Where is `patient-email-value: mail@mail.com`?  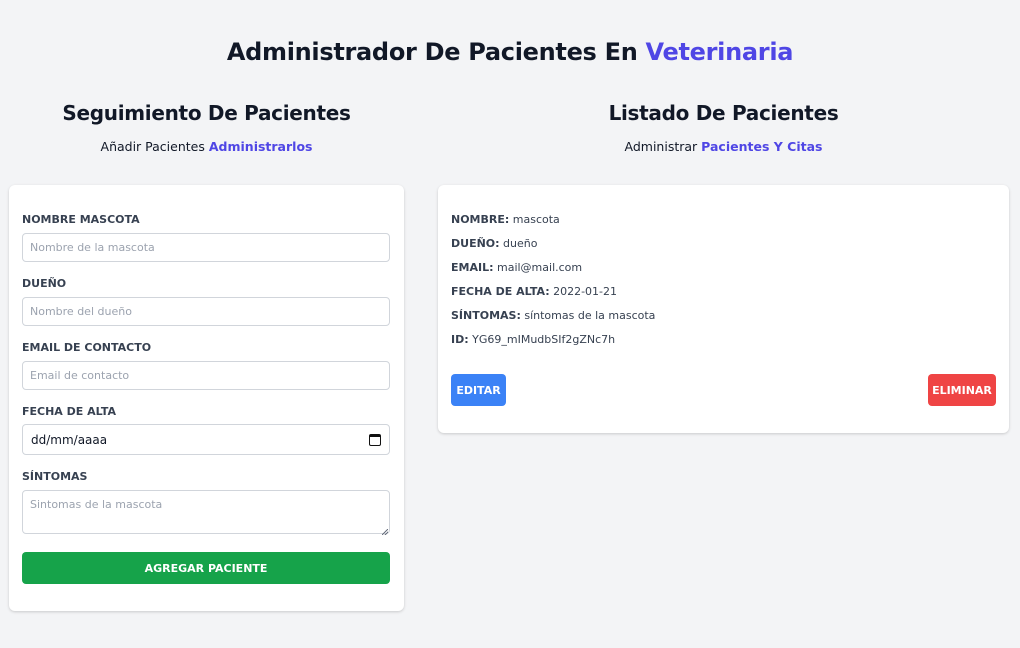 patient-email-value: mail@mail.com is located at coordinates (539, 267).